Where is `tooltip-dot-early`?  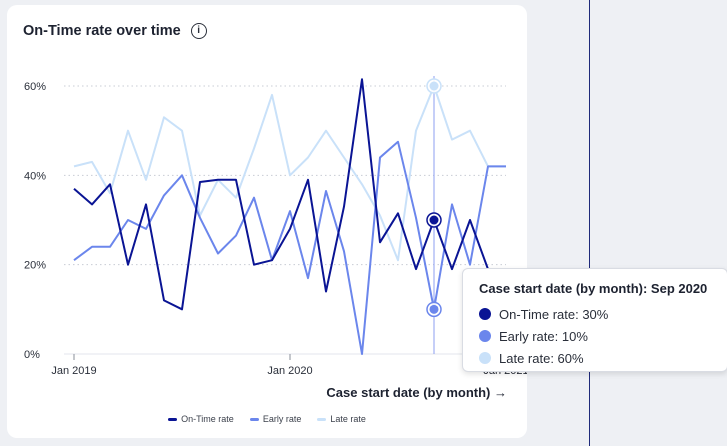
tooltip-dot-early is located at coordinates (485, 336).